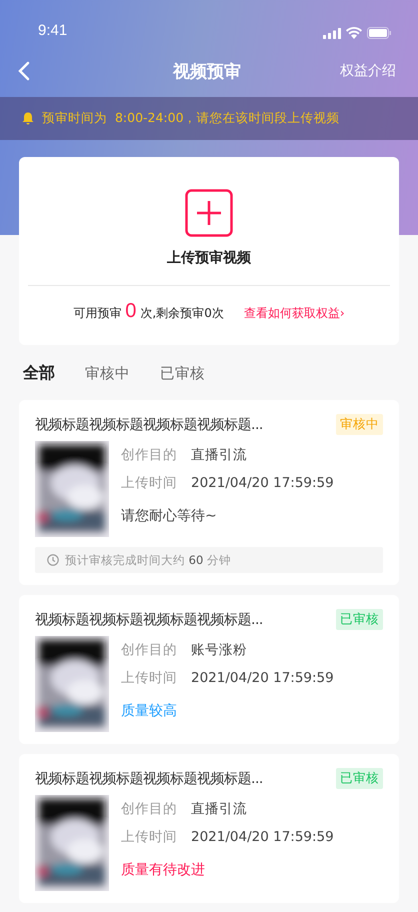 This screenshot has width=418, height=912. What do you see at coordinates (163, 870) in the screenshot?
I see `review-result: 质量有待改进` at bounding box center [163, 870].